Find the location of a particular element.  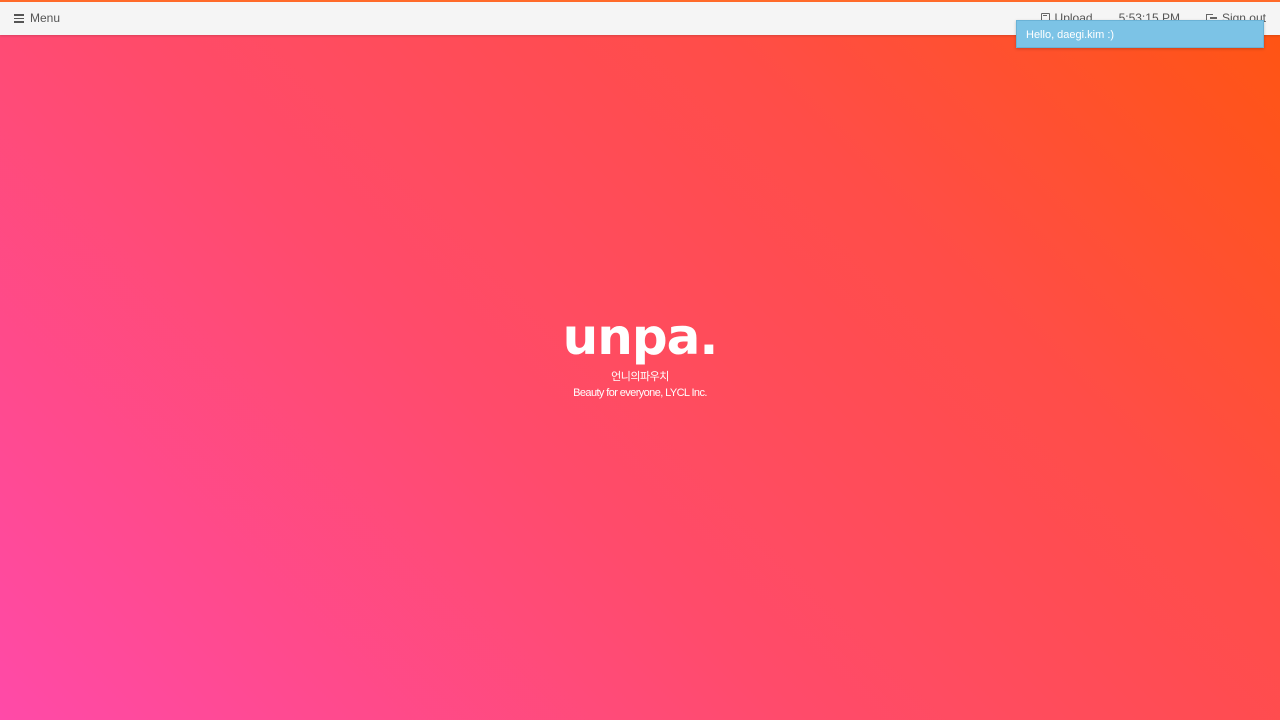

menu-label: Menu is located at coordinates (45, 18).